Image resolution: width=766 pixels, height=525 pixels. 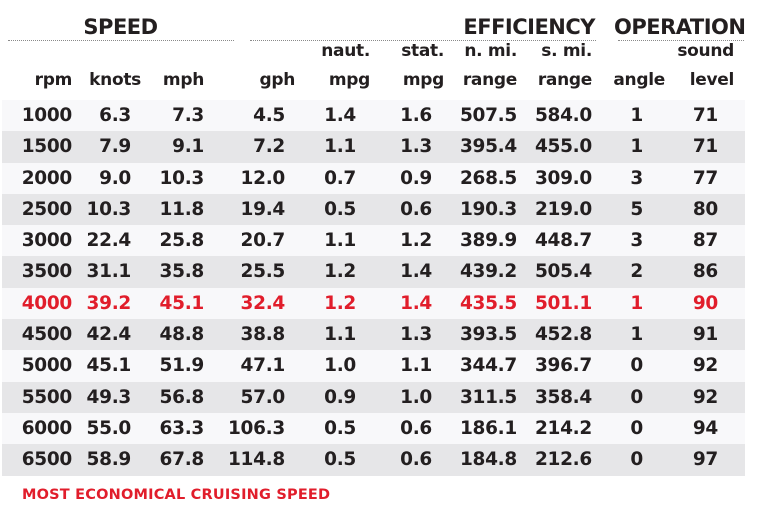 I want to click on cell-angle: 2, so click(x=636, y=272).